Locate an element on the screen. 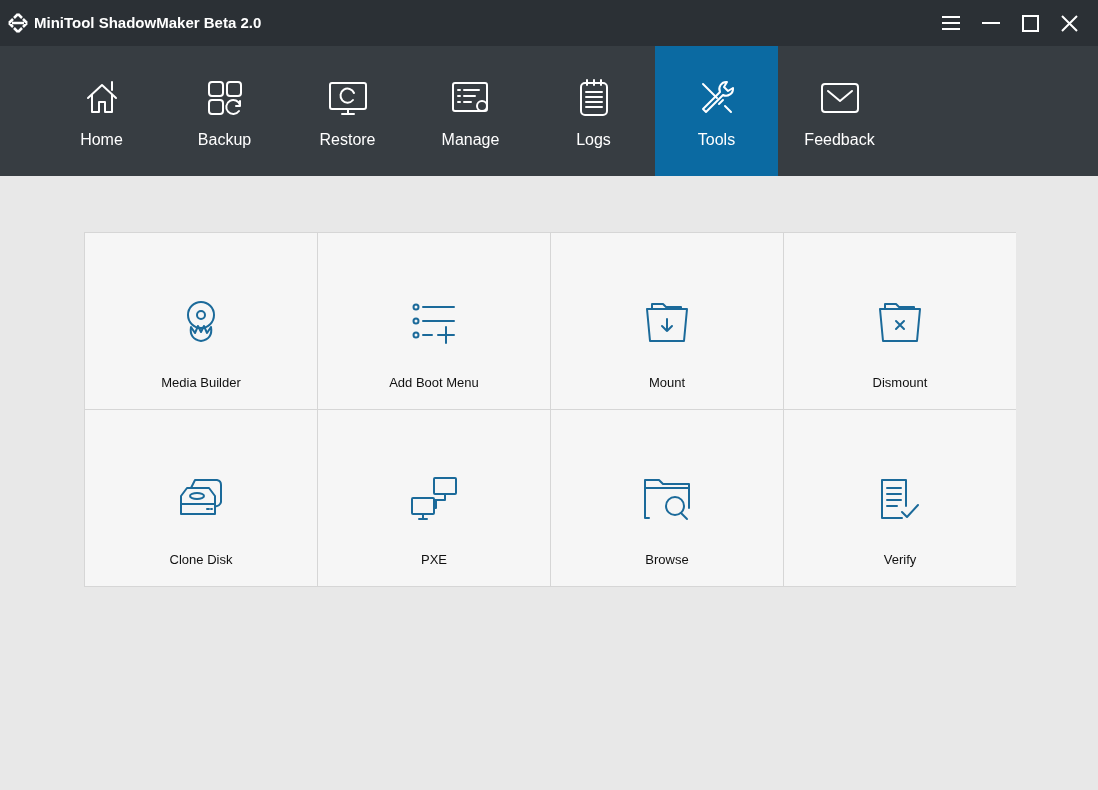  nav-tab: Feedback is located at coordinates (839, 111).